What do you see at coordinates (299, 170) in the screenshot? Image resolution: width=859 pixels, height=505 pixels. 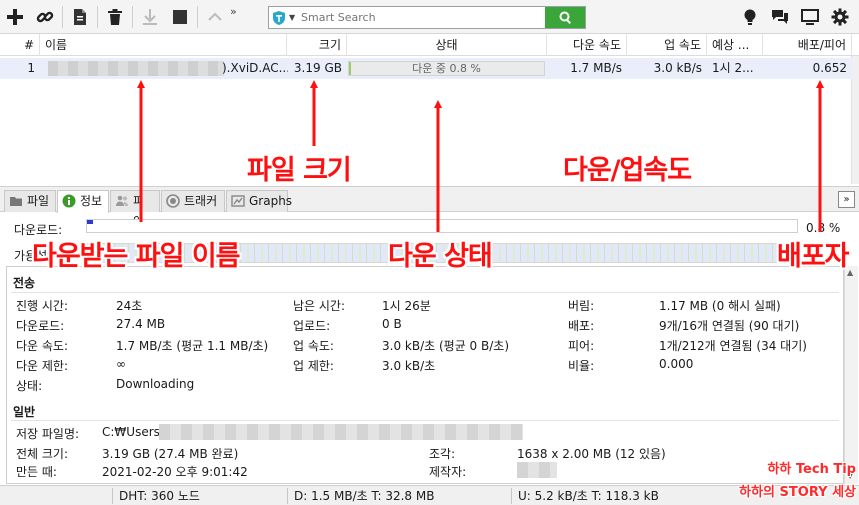 I see `annotation-file-size: 파일 크기` at bounding box center [299, 170].